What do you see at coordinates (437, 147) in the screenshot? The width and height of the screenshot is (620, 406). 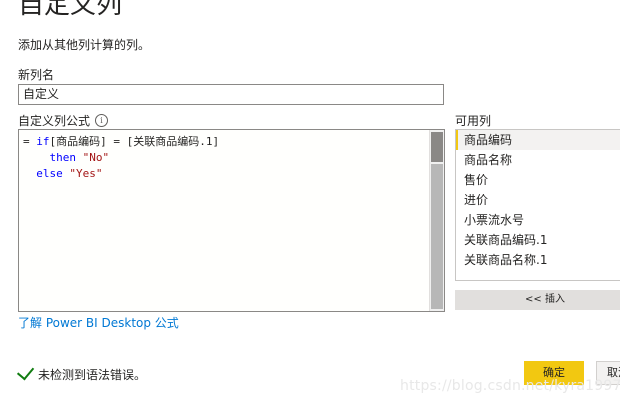 I see `scrollbar-up-region` at bounding box center [437, 147].